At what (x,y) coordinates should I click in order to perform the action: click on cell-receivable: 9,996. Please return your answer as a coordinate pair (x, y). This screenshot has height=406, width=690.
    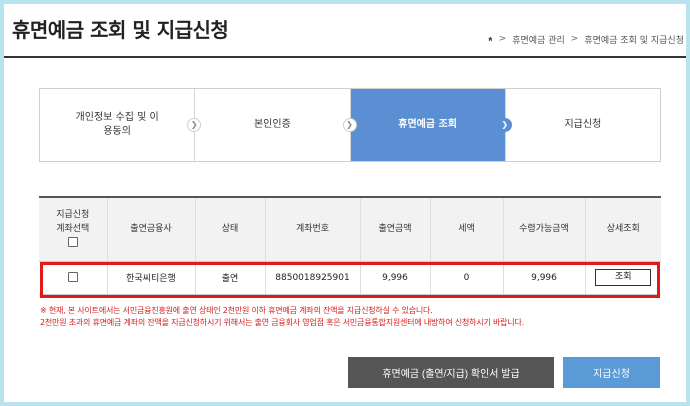
    Looking at the image, I should click on (543, 278).